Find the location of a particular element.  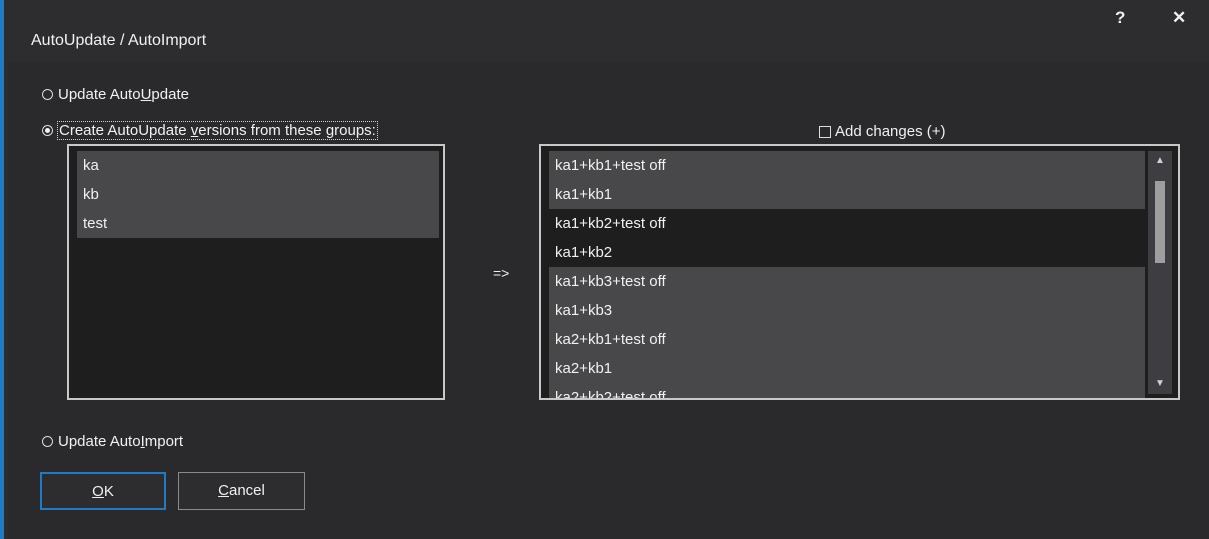

version-list-item: ka1+kb3+test off is located at coordinates (847, 281).